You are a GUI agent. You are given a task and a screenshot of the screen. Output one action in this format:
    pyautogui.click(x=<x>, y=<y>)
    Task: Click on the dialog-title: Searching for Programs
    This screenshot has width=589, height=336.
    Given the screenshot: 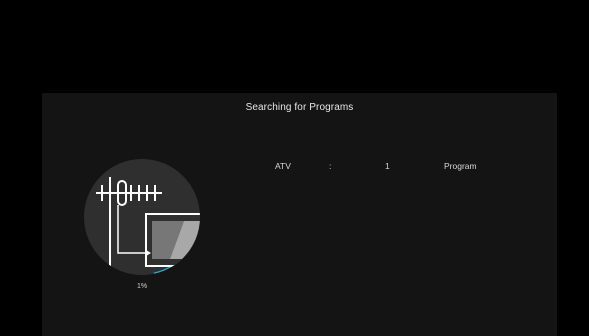 What is the action you would take?
    pyautogui.click(x=299, y=107)
    